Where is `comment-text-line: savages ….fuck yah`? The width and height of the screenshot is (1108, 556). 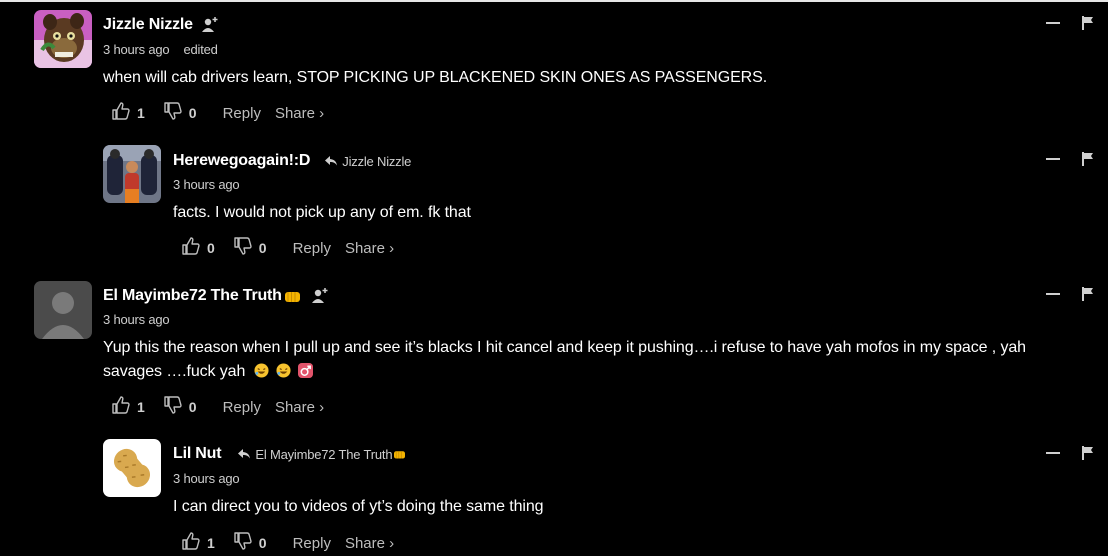
comment-text-line: savages ….fuck yah is located at coordinates (174, 371).